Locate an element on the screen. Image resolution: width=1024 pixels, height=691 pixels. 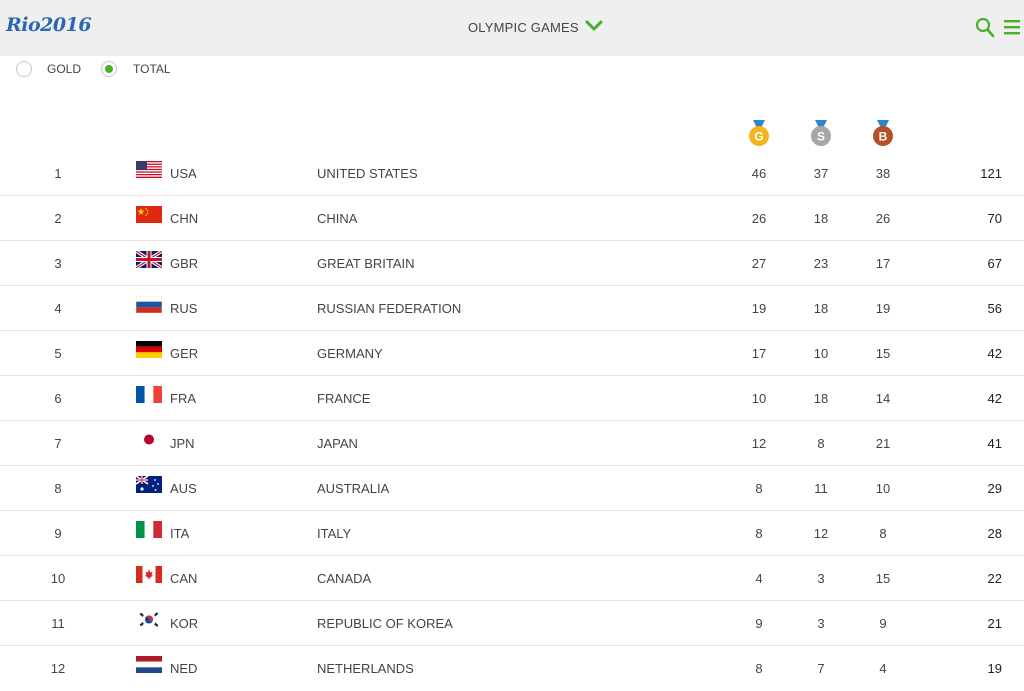
netherlands-flag-icon is located at coordinates (149, 664).